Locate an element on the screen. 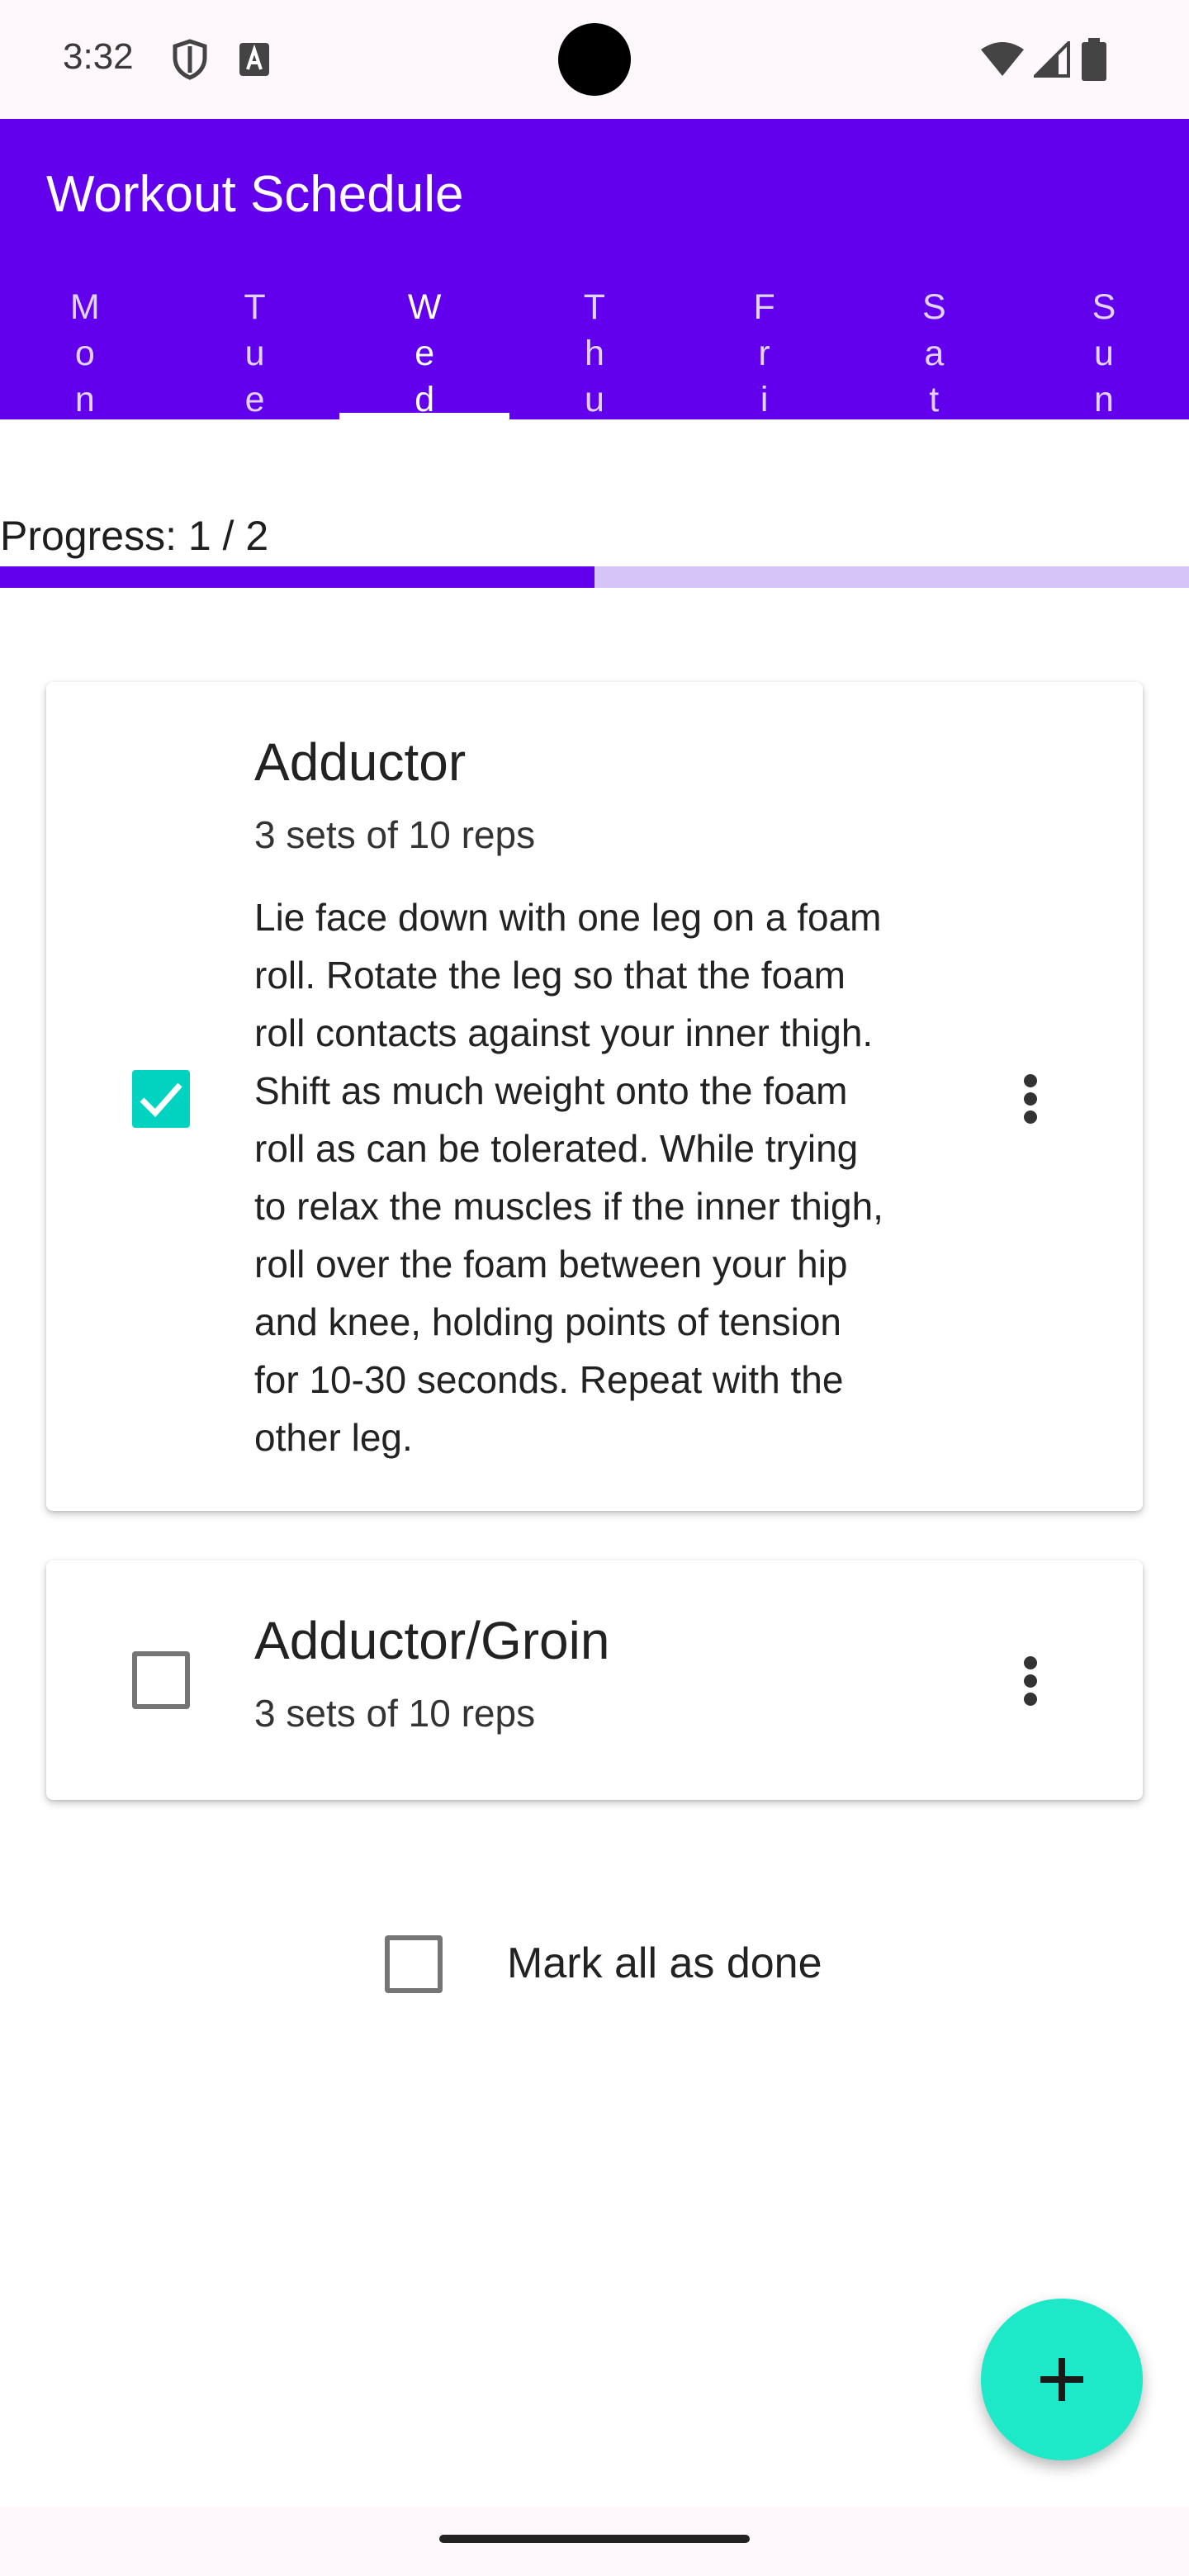 The image size is (1189, 2576). status-time: 3:32 is located at coordinates (98, 56).